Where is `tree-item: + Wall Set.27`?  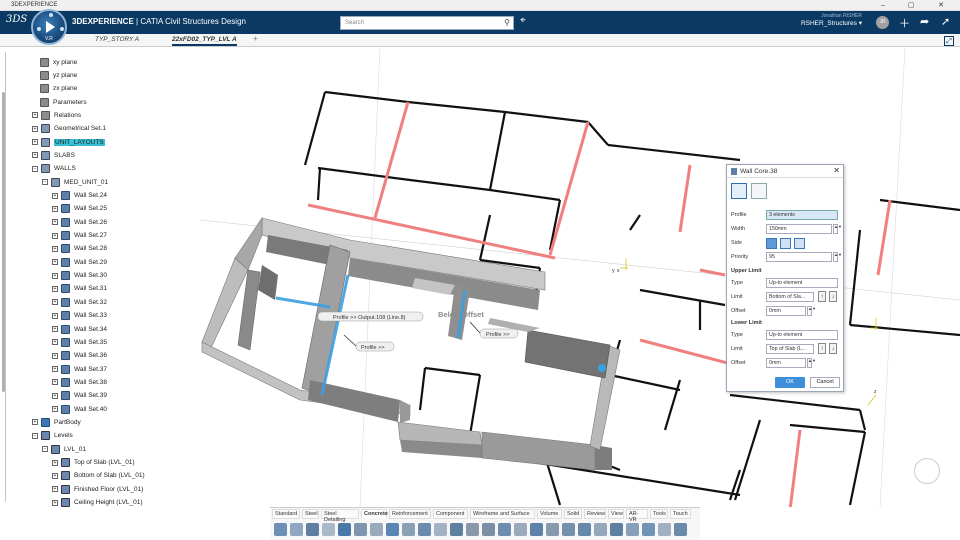 tree-item: + Wall Set.27 is located at coordinates (79, 236).